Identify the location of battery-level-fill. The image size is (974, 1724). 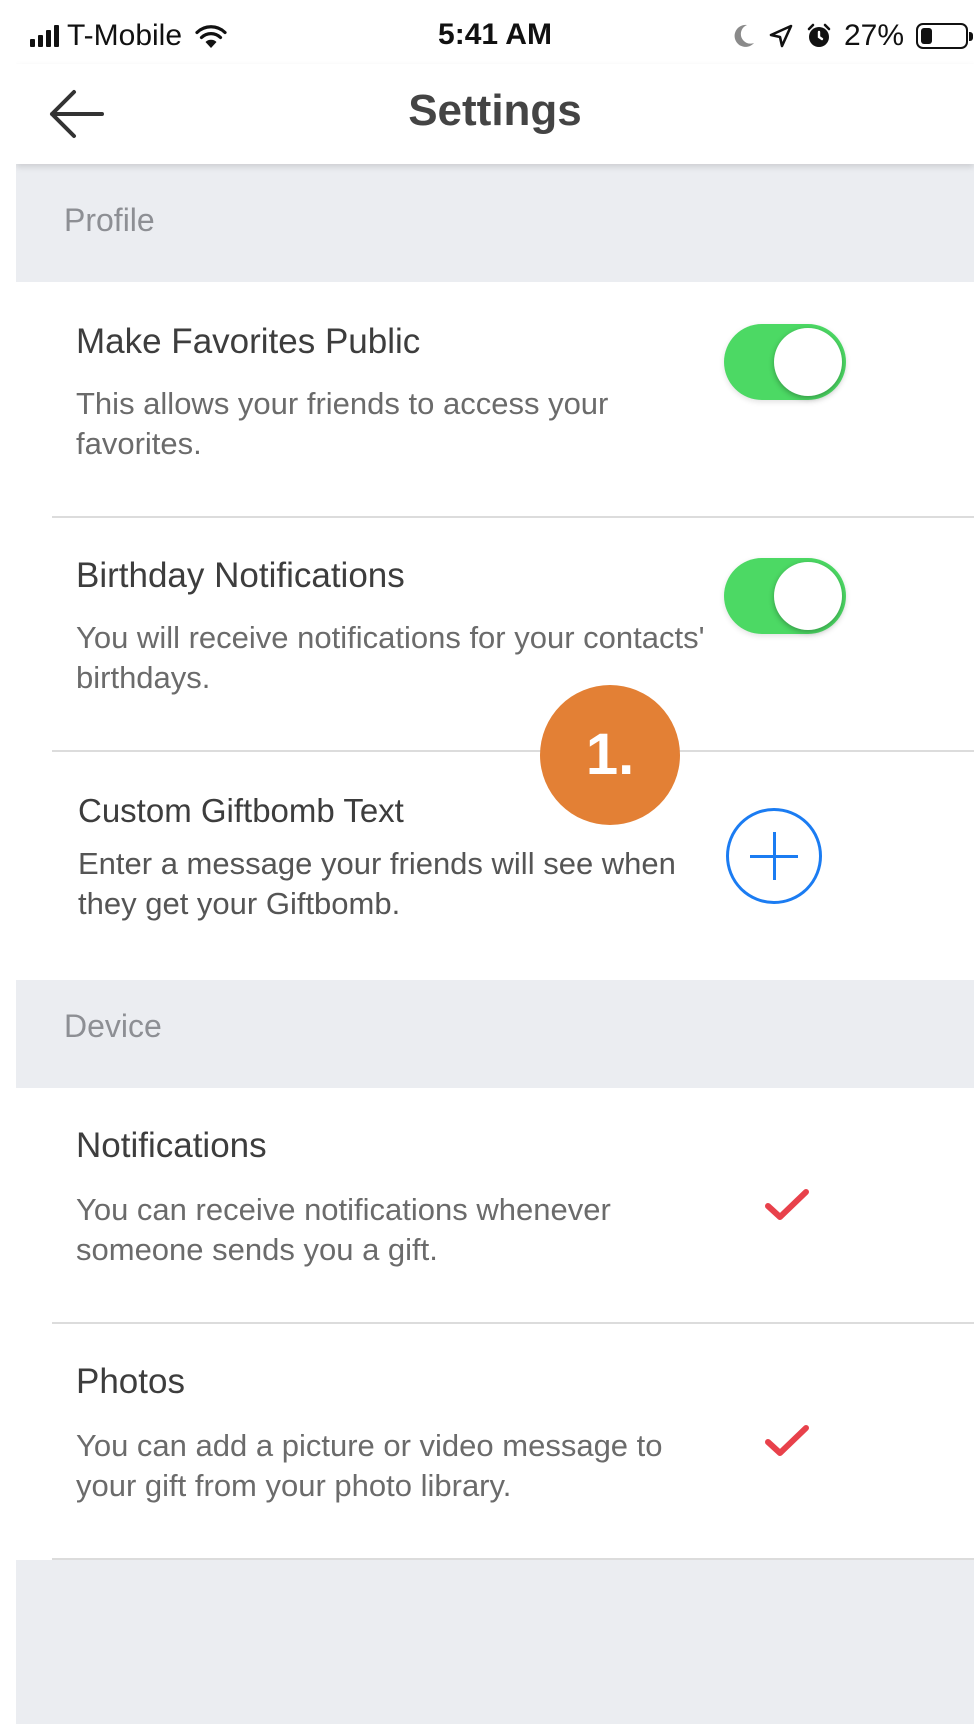
(927, 36).